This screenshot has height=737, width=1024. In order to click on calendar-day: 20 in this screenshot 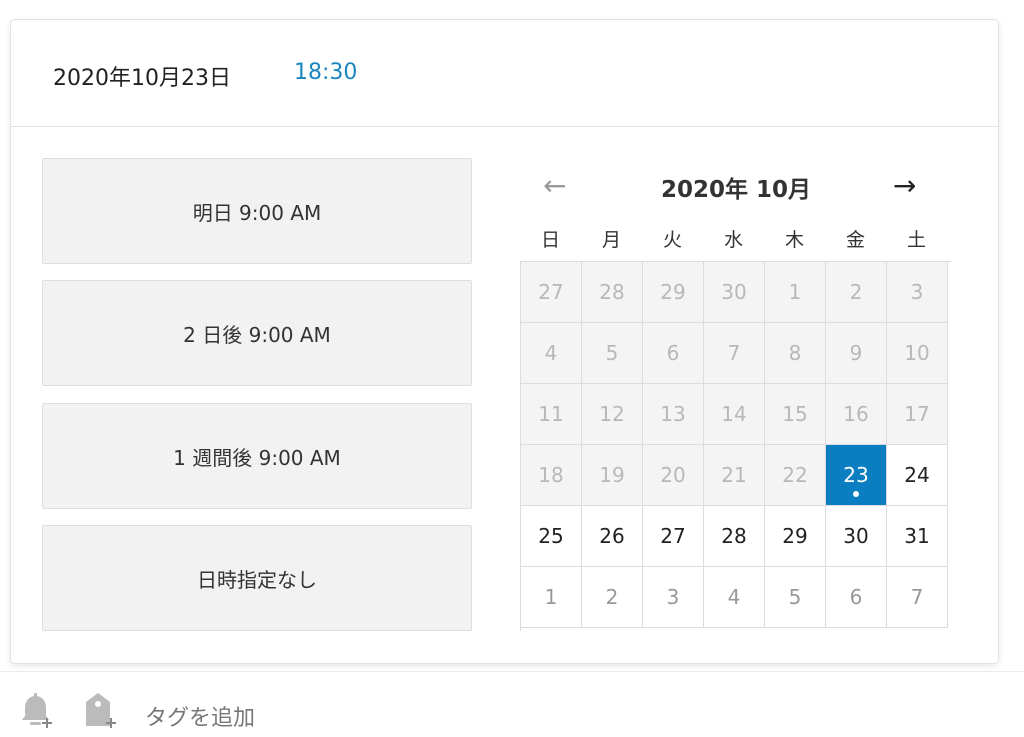, I will do `click(673, 475)`.